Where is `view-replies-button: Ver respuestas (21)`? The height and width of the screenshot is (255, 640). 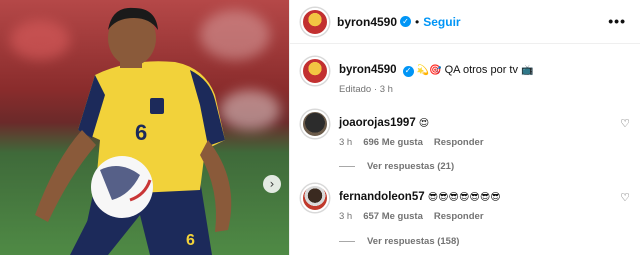
view-replies-button: Ver respuestas (21) is located at coordinates (396, 166).